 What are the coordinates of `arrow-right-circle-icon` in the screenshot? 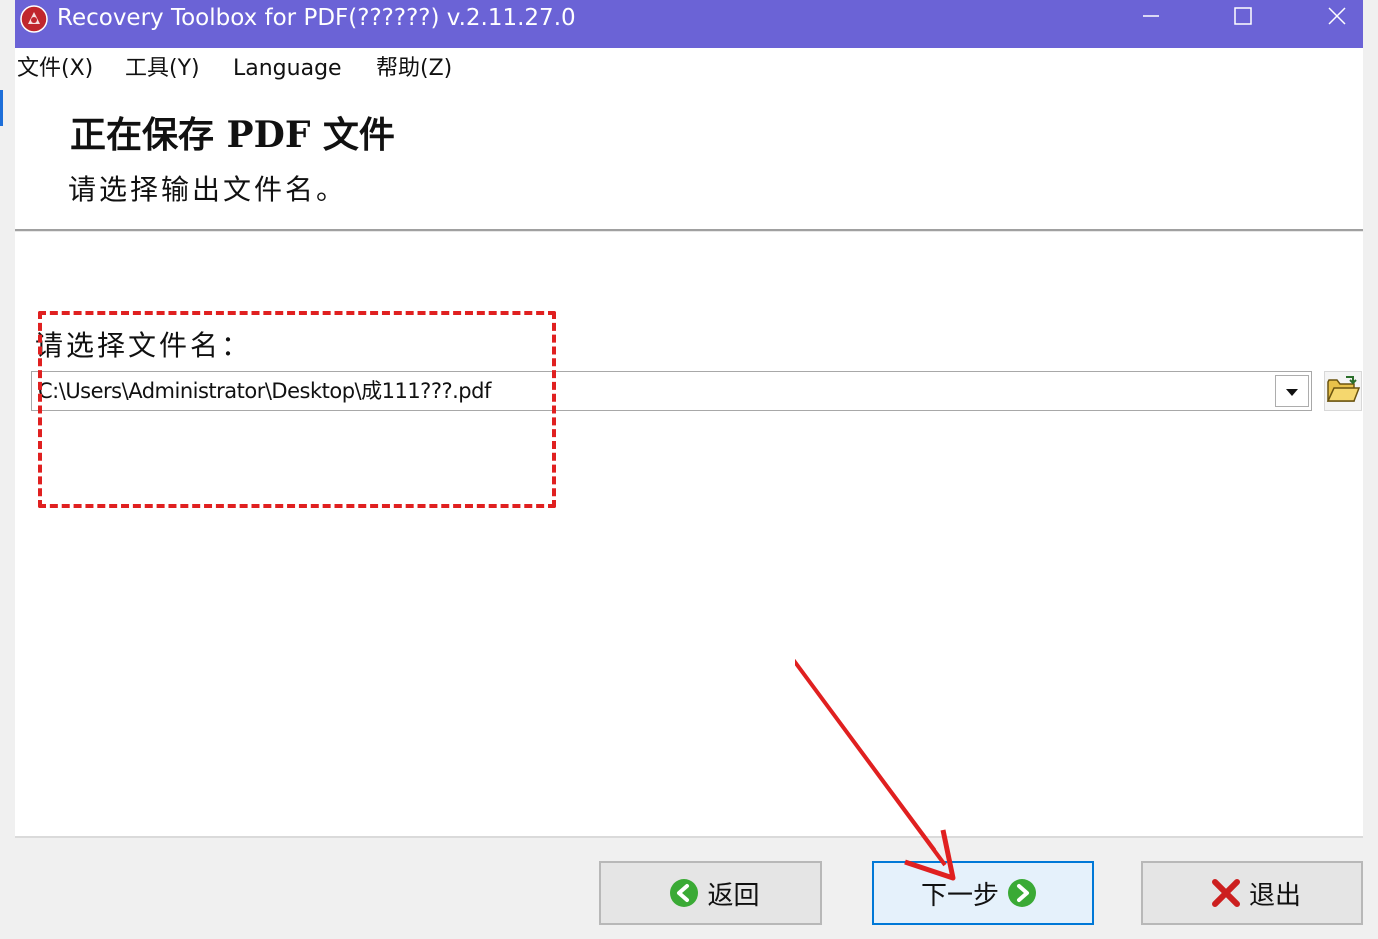 It's located at (1022, 893).